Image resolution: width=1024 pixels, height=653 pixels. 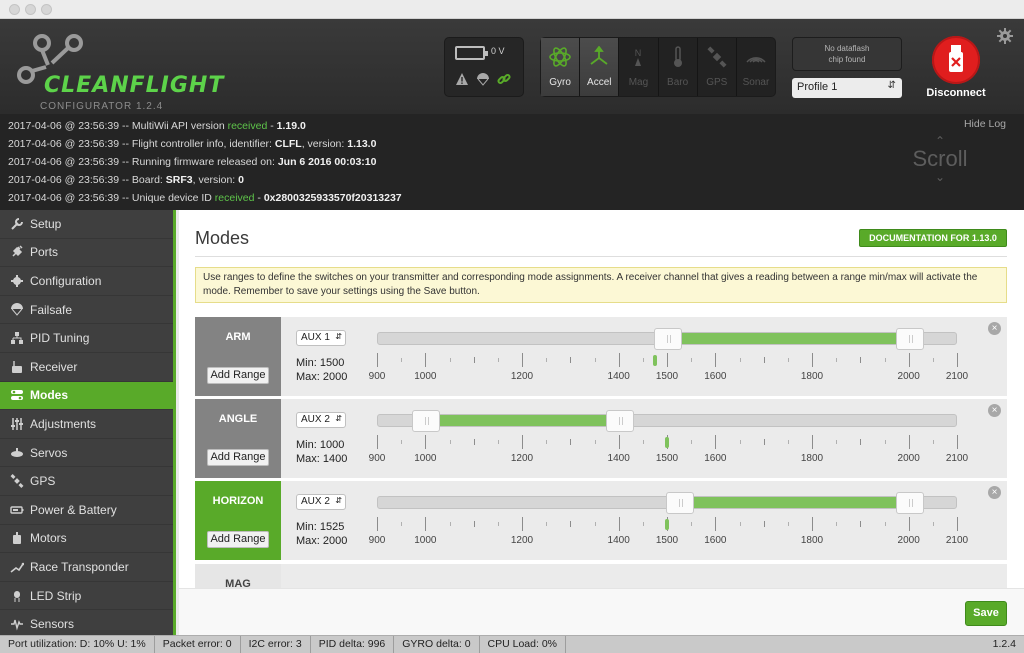 I want to click on disconnect-label: Disconnect, so click(x=956, y=93).